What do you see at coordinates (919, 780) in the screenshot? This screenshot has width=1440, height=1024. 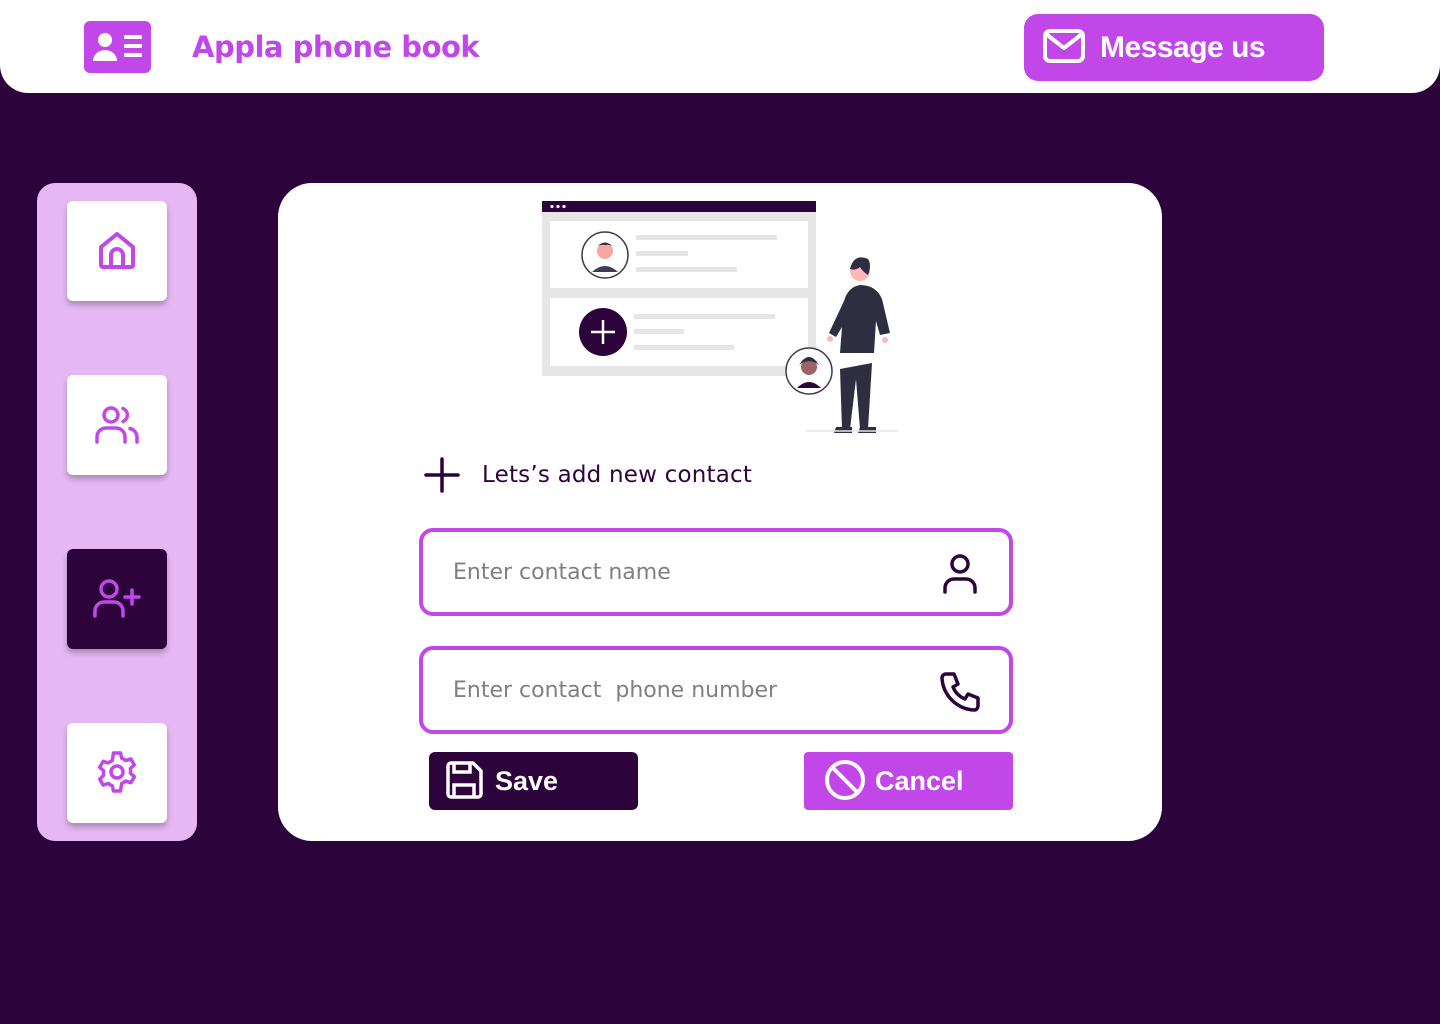 I see `cancel-button-label: Cancel` at bounding box center [919, 780].